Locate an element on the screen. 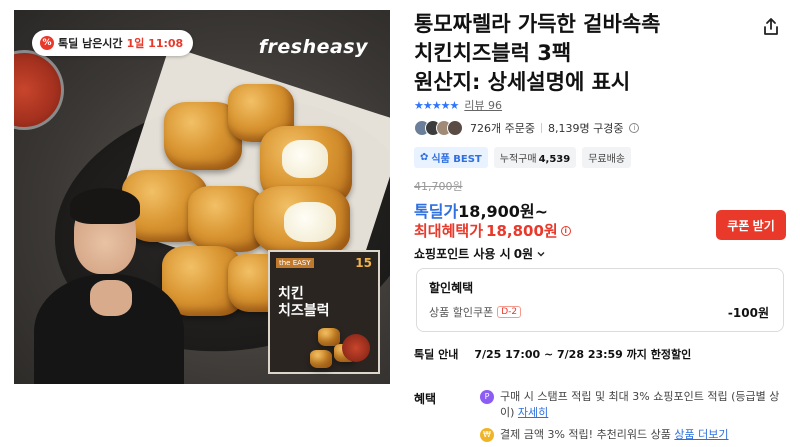 The width and height of the screenshot is (800, 447). coupon-amount: -100원 is located at coordinates (748, 313).